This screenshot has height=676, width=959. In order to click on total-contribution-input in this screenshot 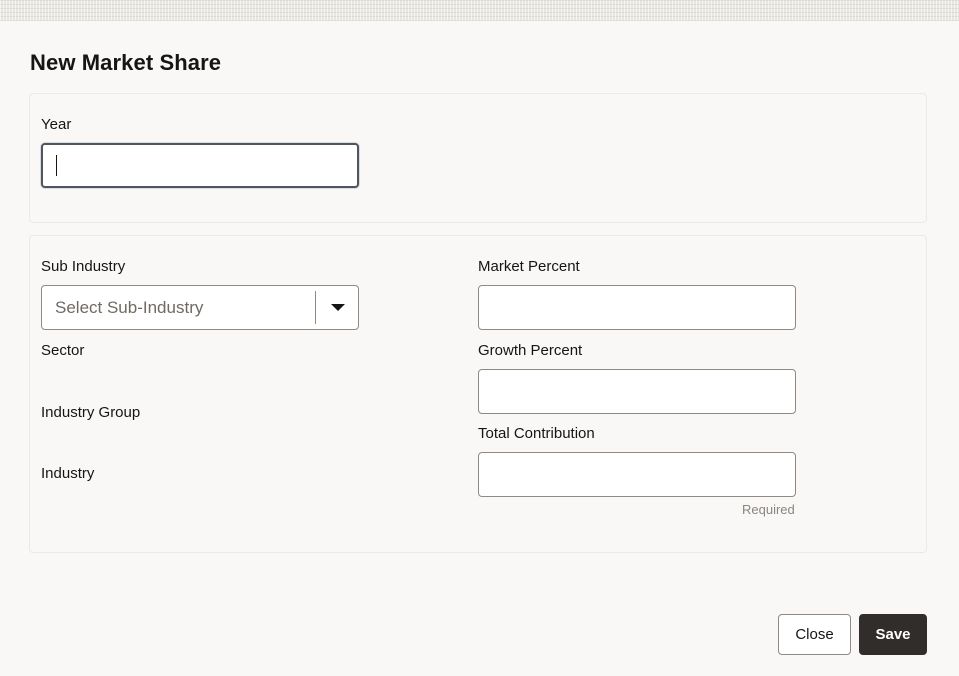, I will do `click(637, 474)`.